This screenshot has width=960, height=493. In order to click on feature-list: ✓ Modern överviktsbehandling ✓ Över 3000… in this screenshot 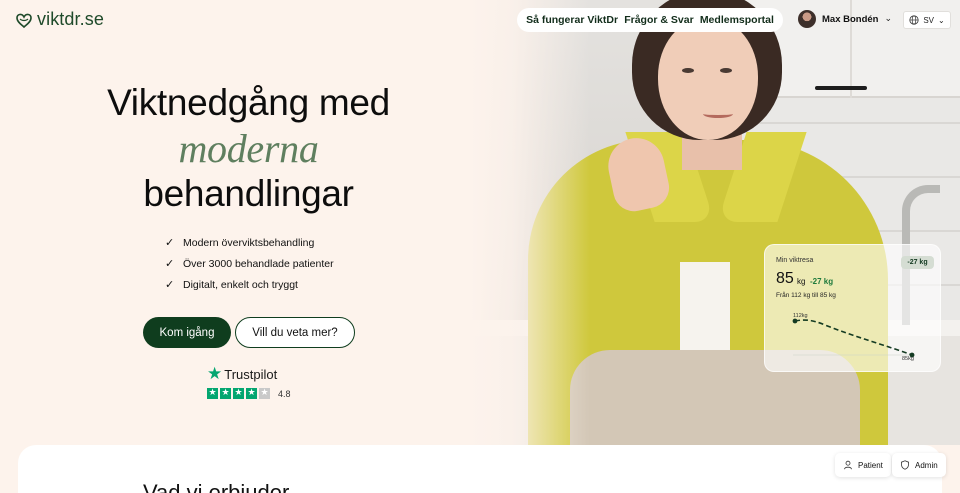, I will do `click(249, 263)`.